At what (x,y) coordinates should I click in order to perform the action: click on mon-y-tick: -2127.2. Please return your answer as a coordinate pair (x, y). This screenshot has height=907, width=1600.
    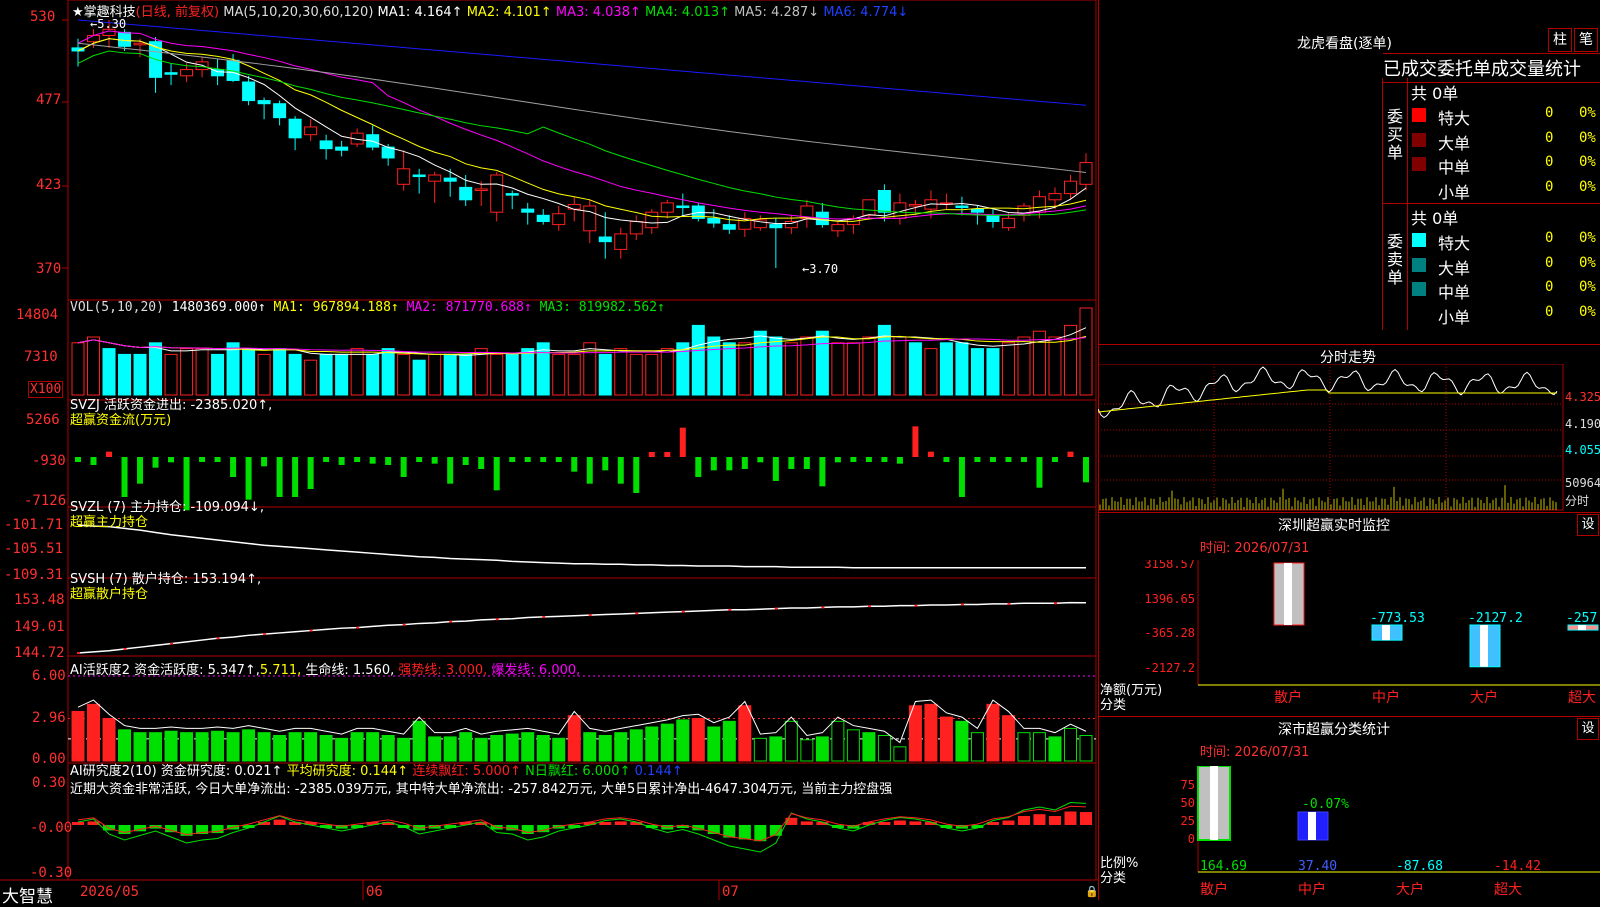
    Looking at the image, I should click on (1169, 668).